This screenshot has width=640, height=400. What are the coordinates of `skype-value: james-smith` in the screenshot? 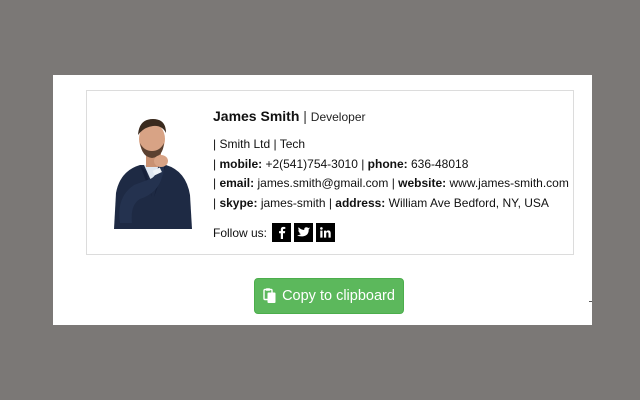 It's located at (293, 202).